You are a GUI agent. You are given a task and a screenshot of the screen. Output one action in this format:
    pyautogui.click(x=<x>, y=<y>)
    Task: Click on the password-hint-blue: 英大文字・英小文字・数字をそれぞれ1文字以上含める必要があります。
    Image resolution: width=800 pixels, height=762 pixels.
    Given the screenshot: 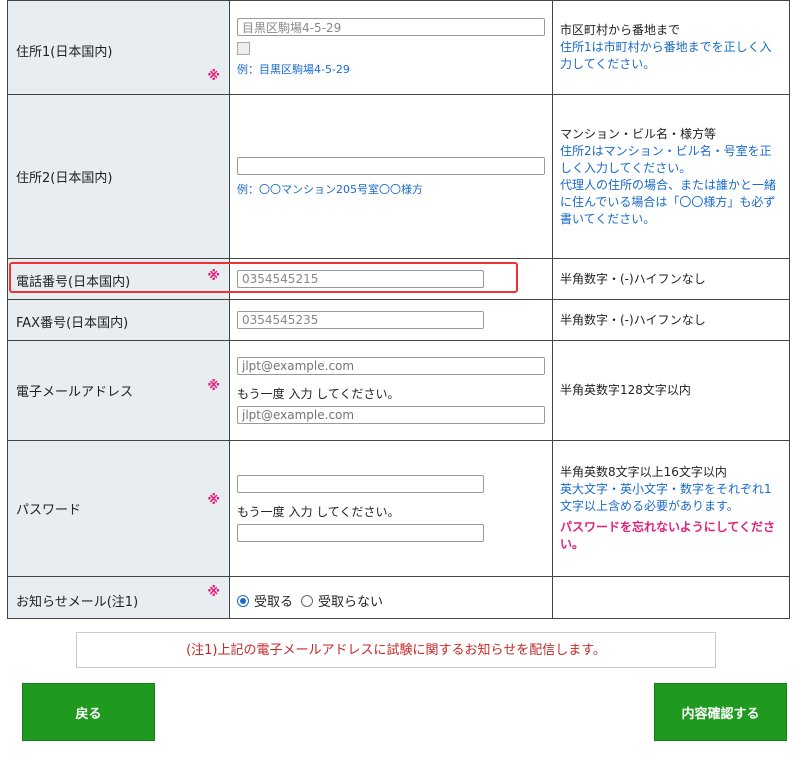 What is the action you would take?
    pyautogui.click(x=666, y=497)
    